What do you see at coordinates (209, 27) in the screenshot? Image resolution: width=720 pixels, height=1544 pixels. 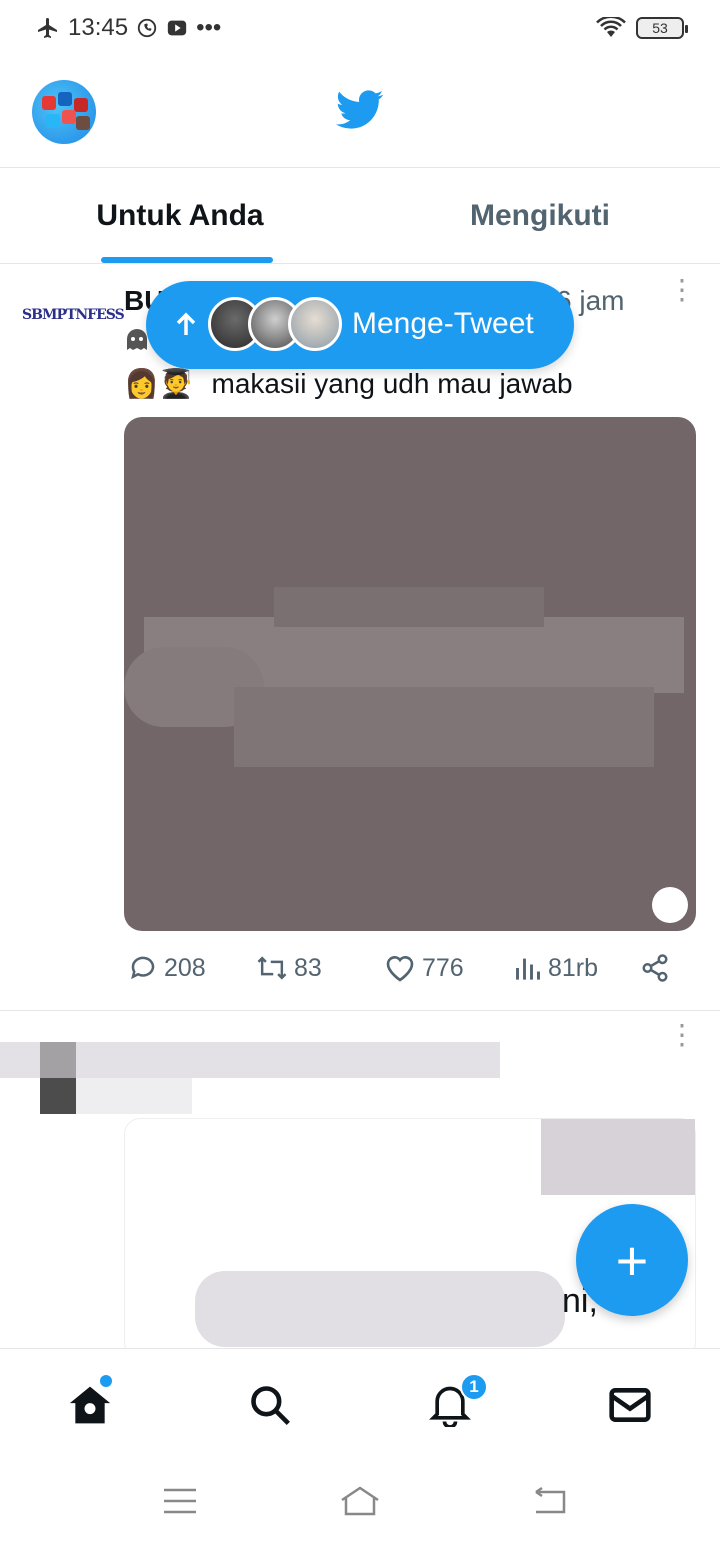 I see `more-notifications-icon: •••` at bounding box center [209, 27].